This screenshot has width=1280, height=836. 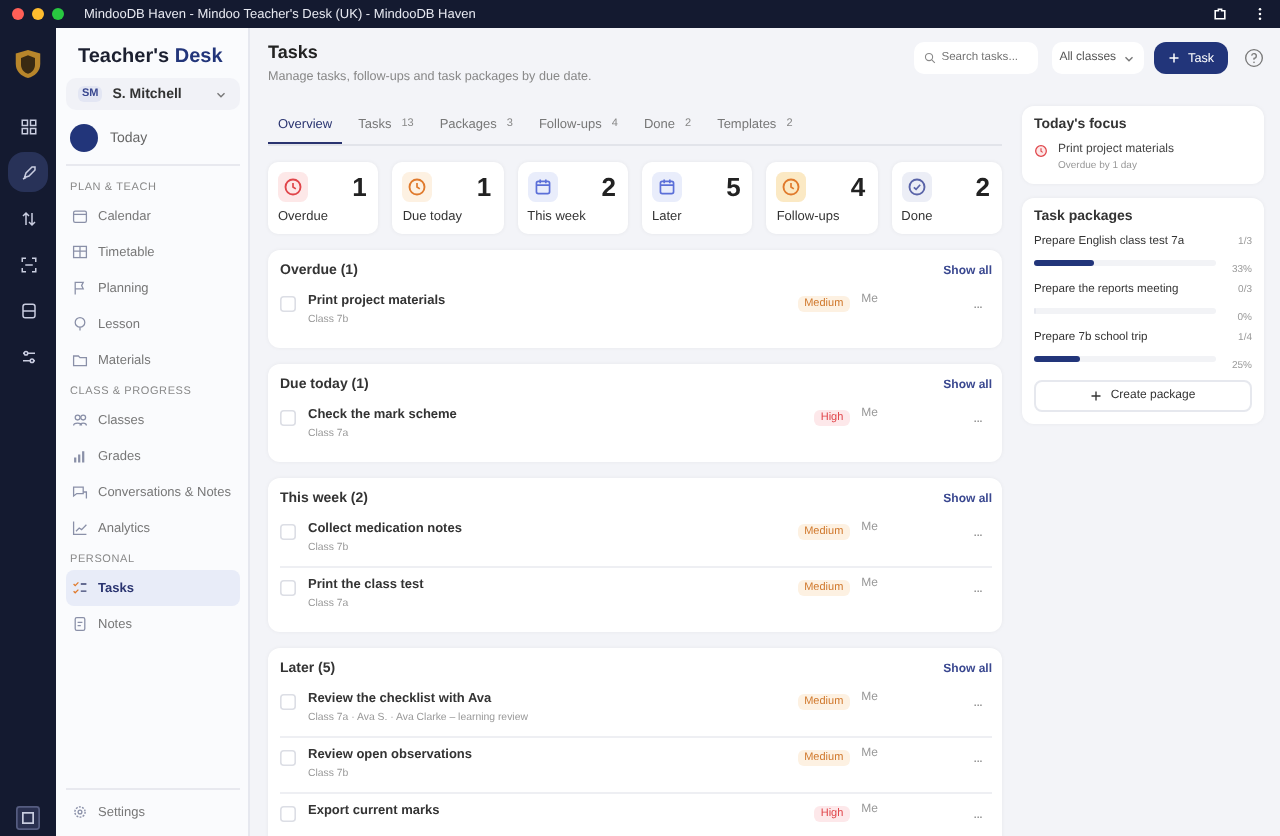 What do you see at coordinates (1220, 14) in the screenshot?
I see `extension-icon` at bounding box center [1220, 14].